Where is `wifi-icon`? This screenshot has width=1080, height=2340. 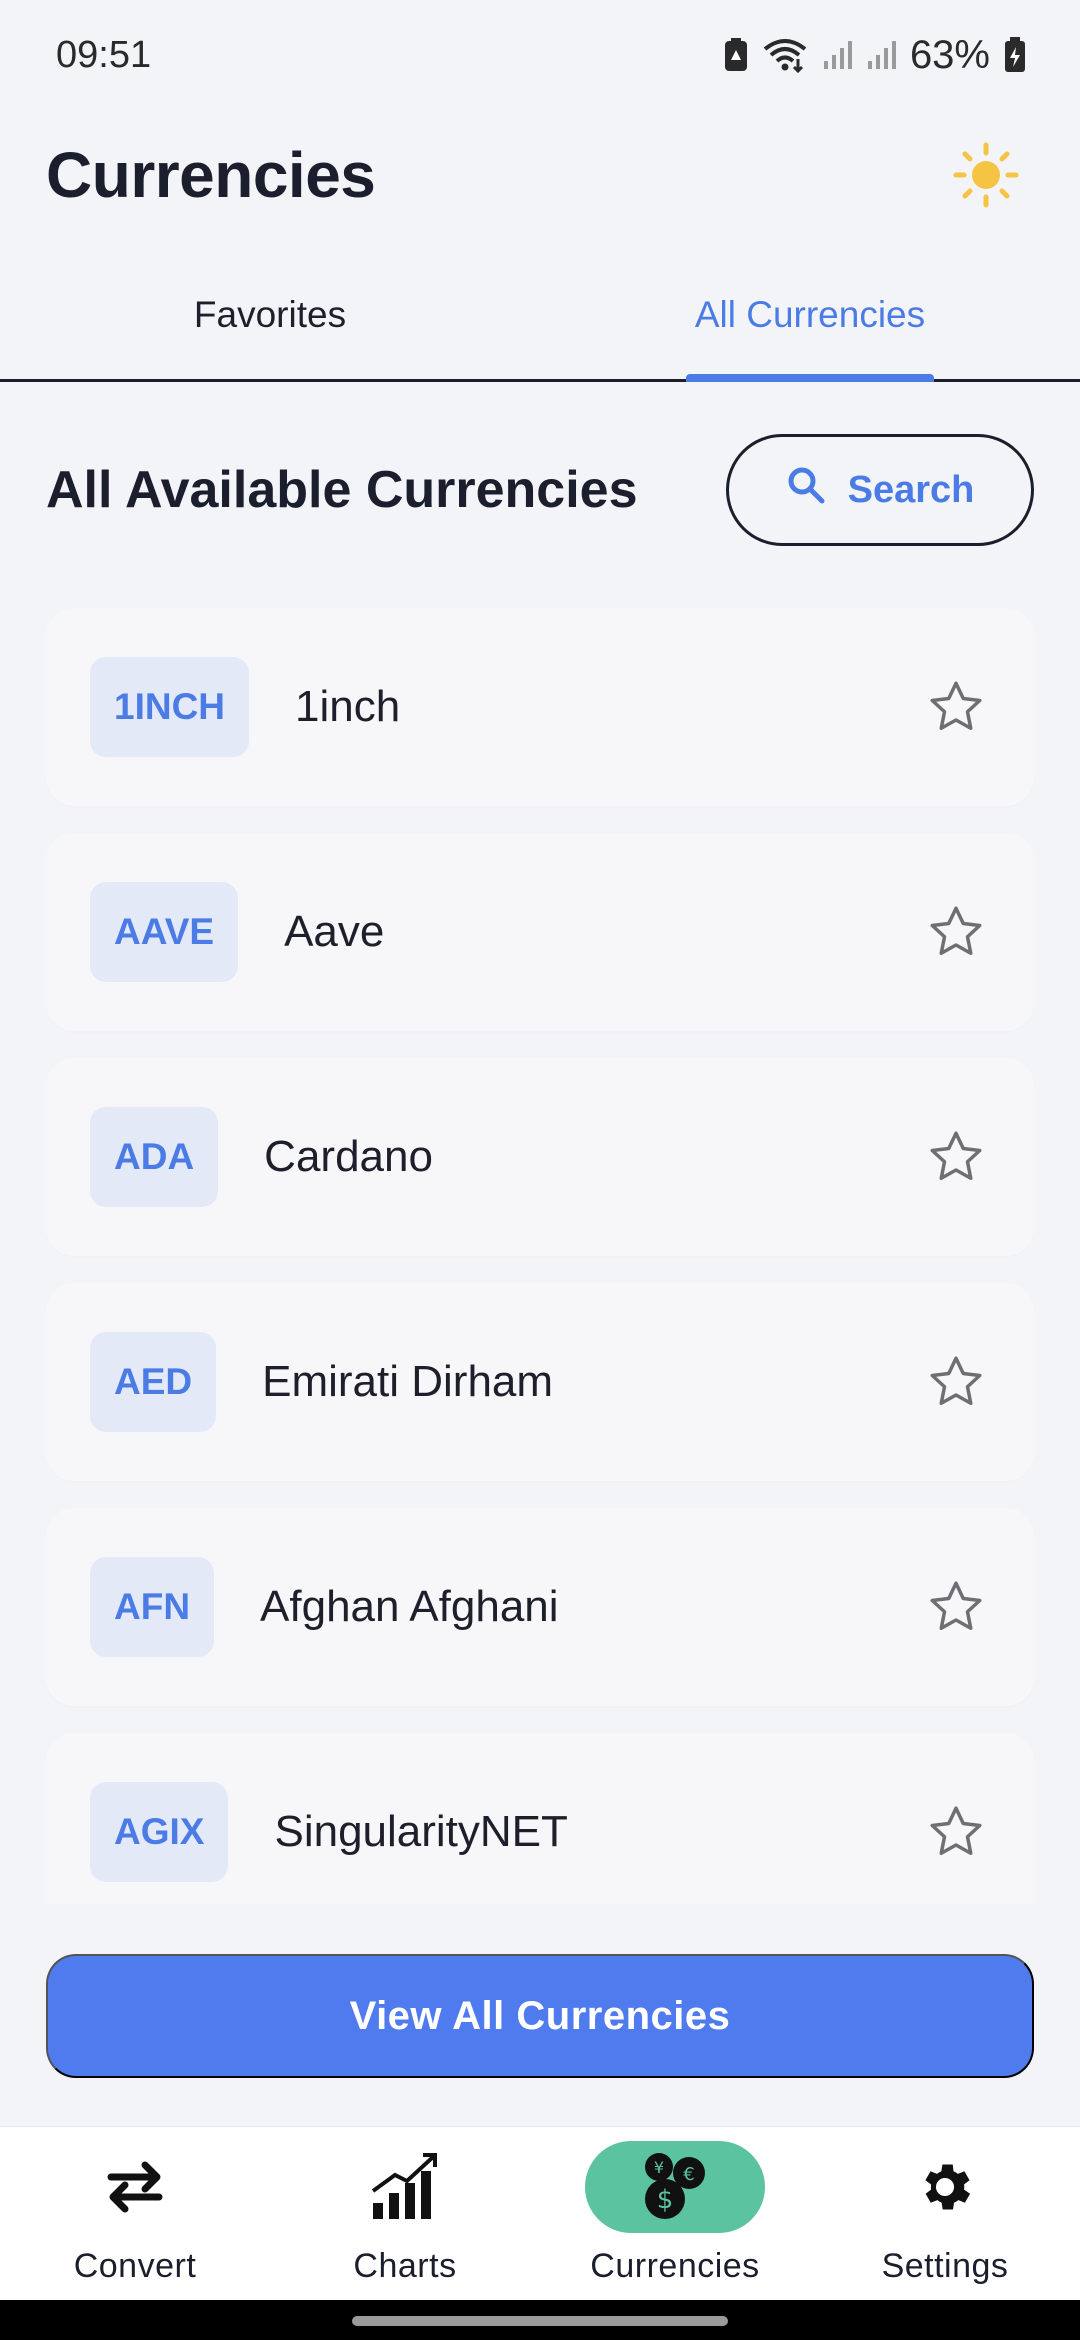 wifi-icon is located at coordinates (785, 55).